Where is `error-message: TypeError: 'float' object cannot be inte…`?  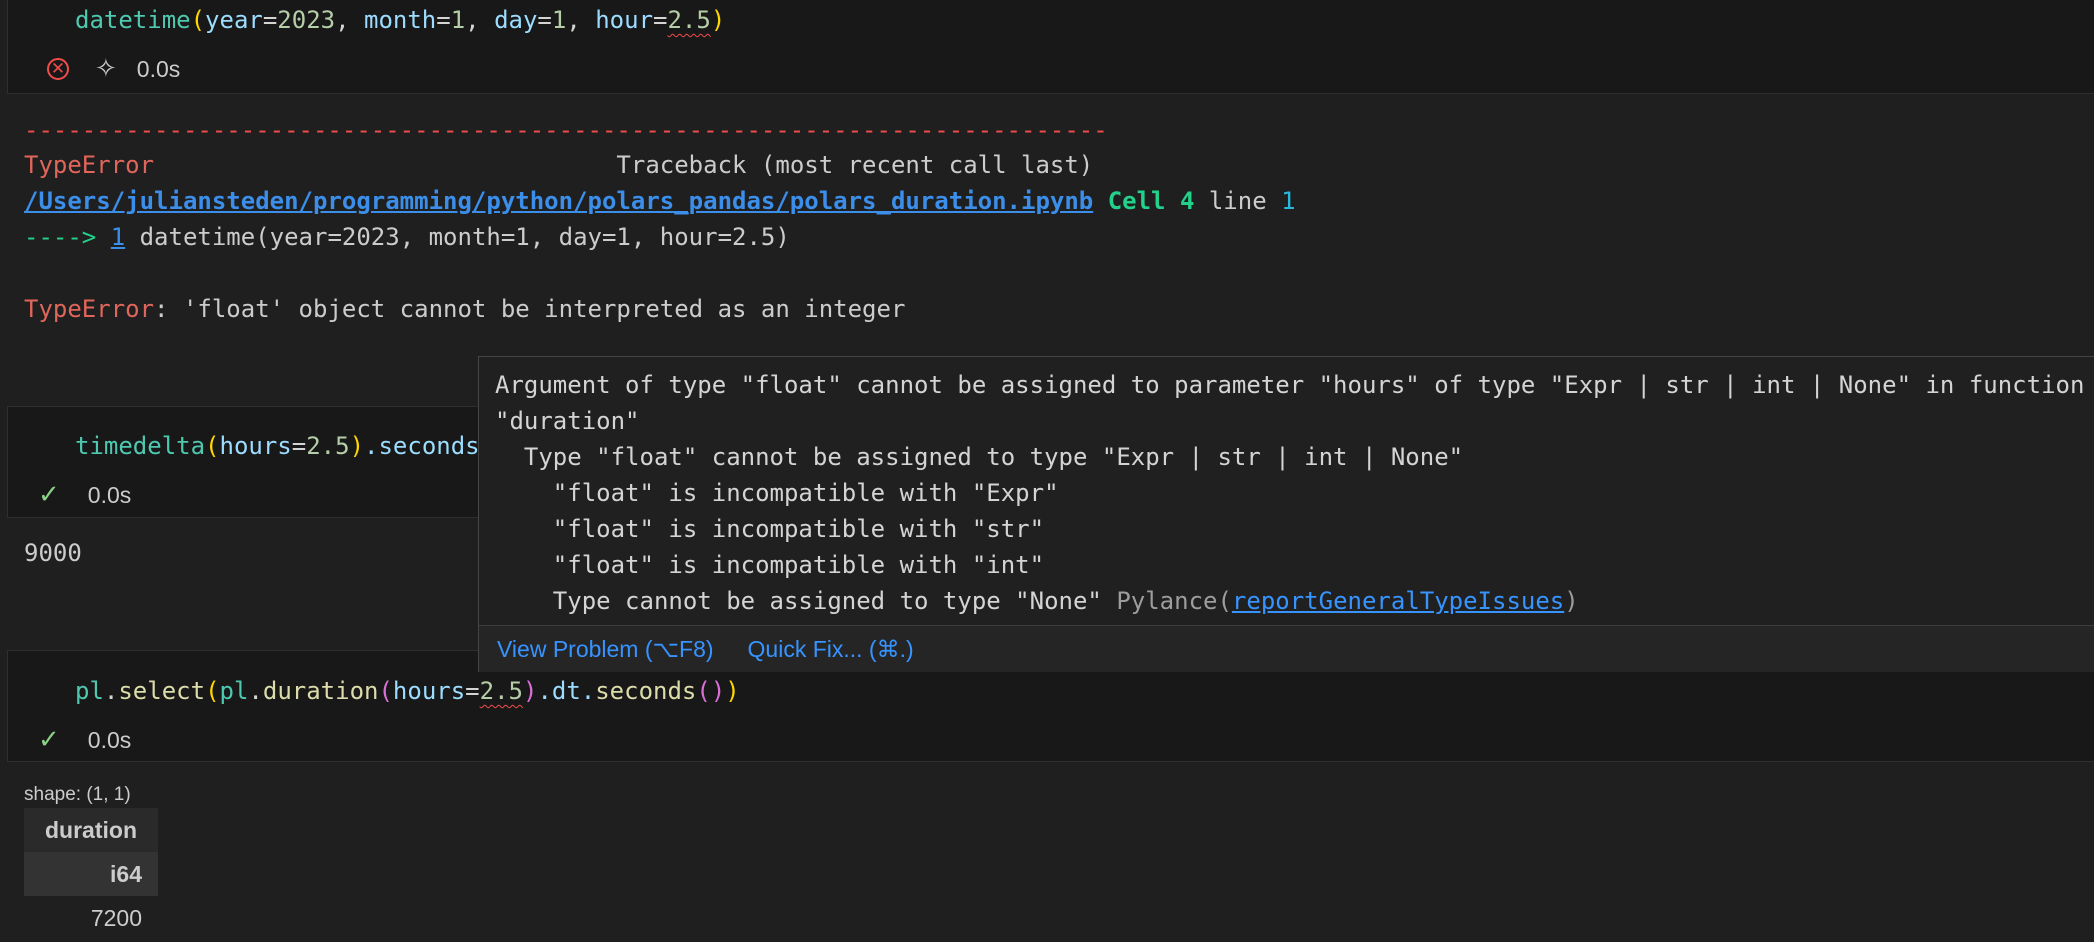
error-message: TypeError: 'float' object cannot be inte… is located at coordinates (465, 309).